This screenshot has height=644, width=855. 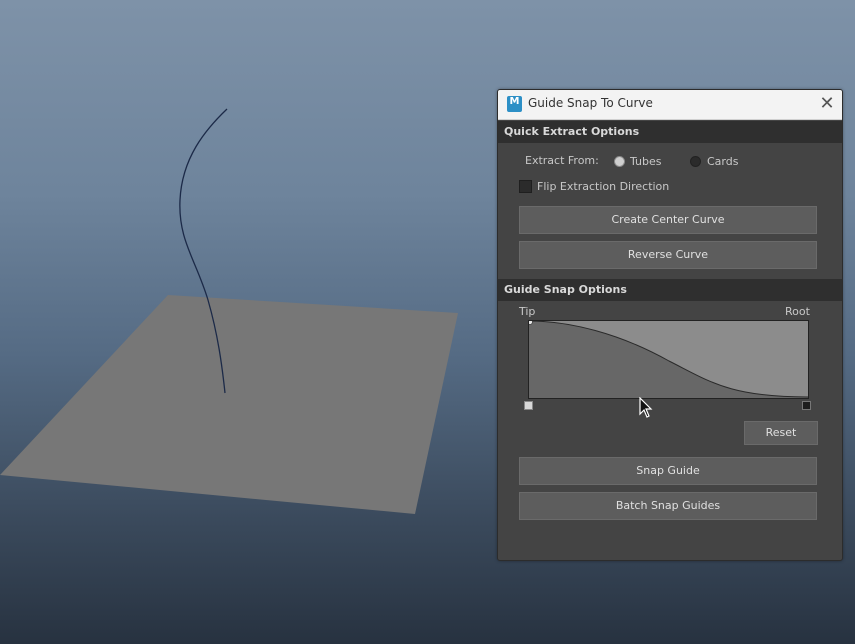 I want to click on root-handle, so click(x=806, y=405).